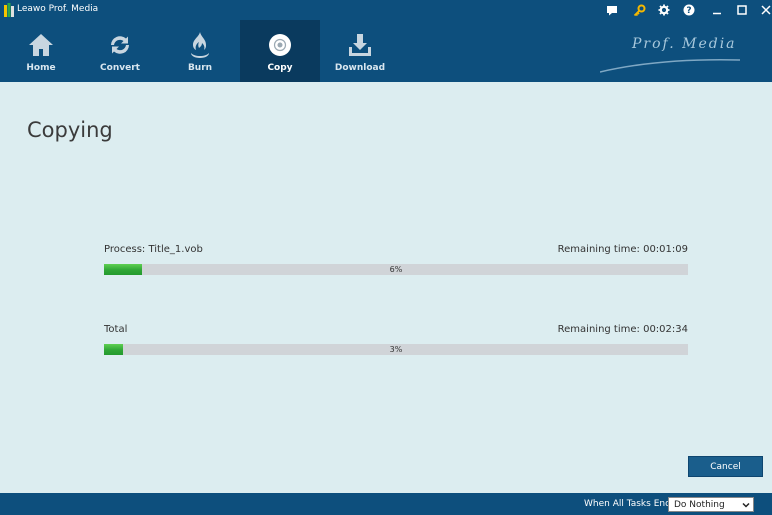 This screenshot has width=772, height=515. I want to click on copy-disc-icon, so click(280, 45).